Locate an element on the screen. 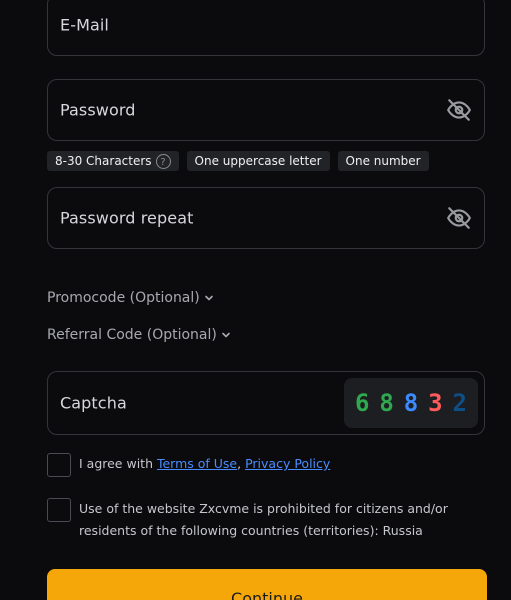 The image size is (511, 600). terms-checkbox is located at coordinates (59, 465).